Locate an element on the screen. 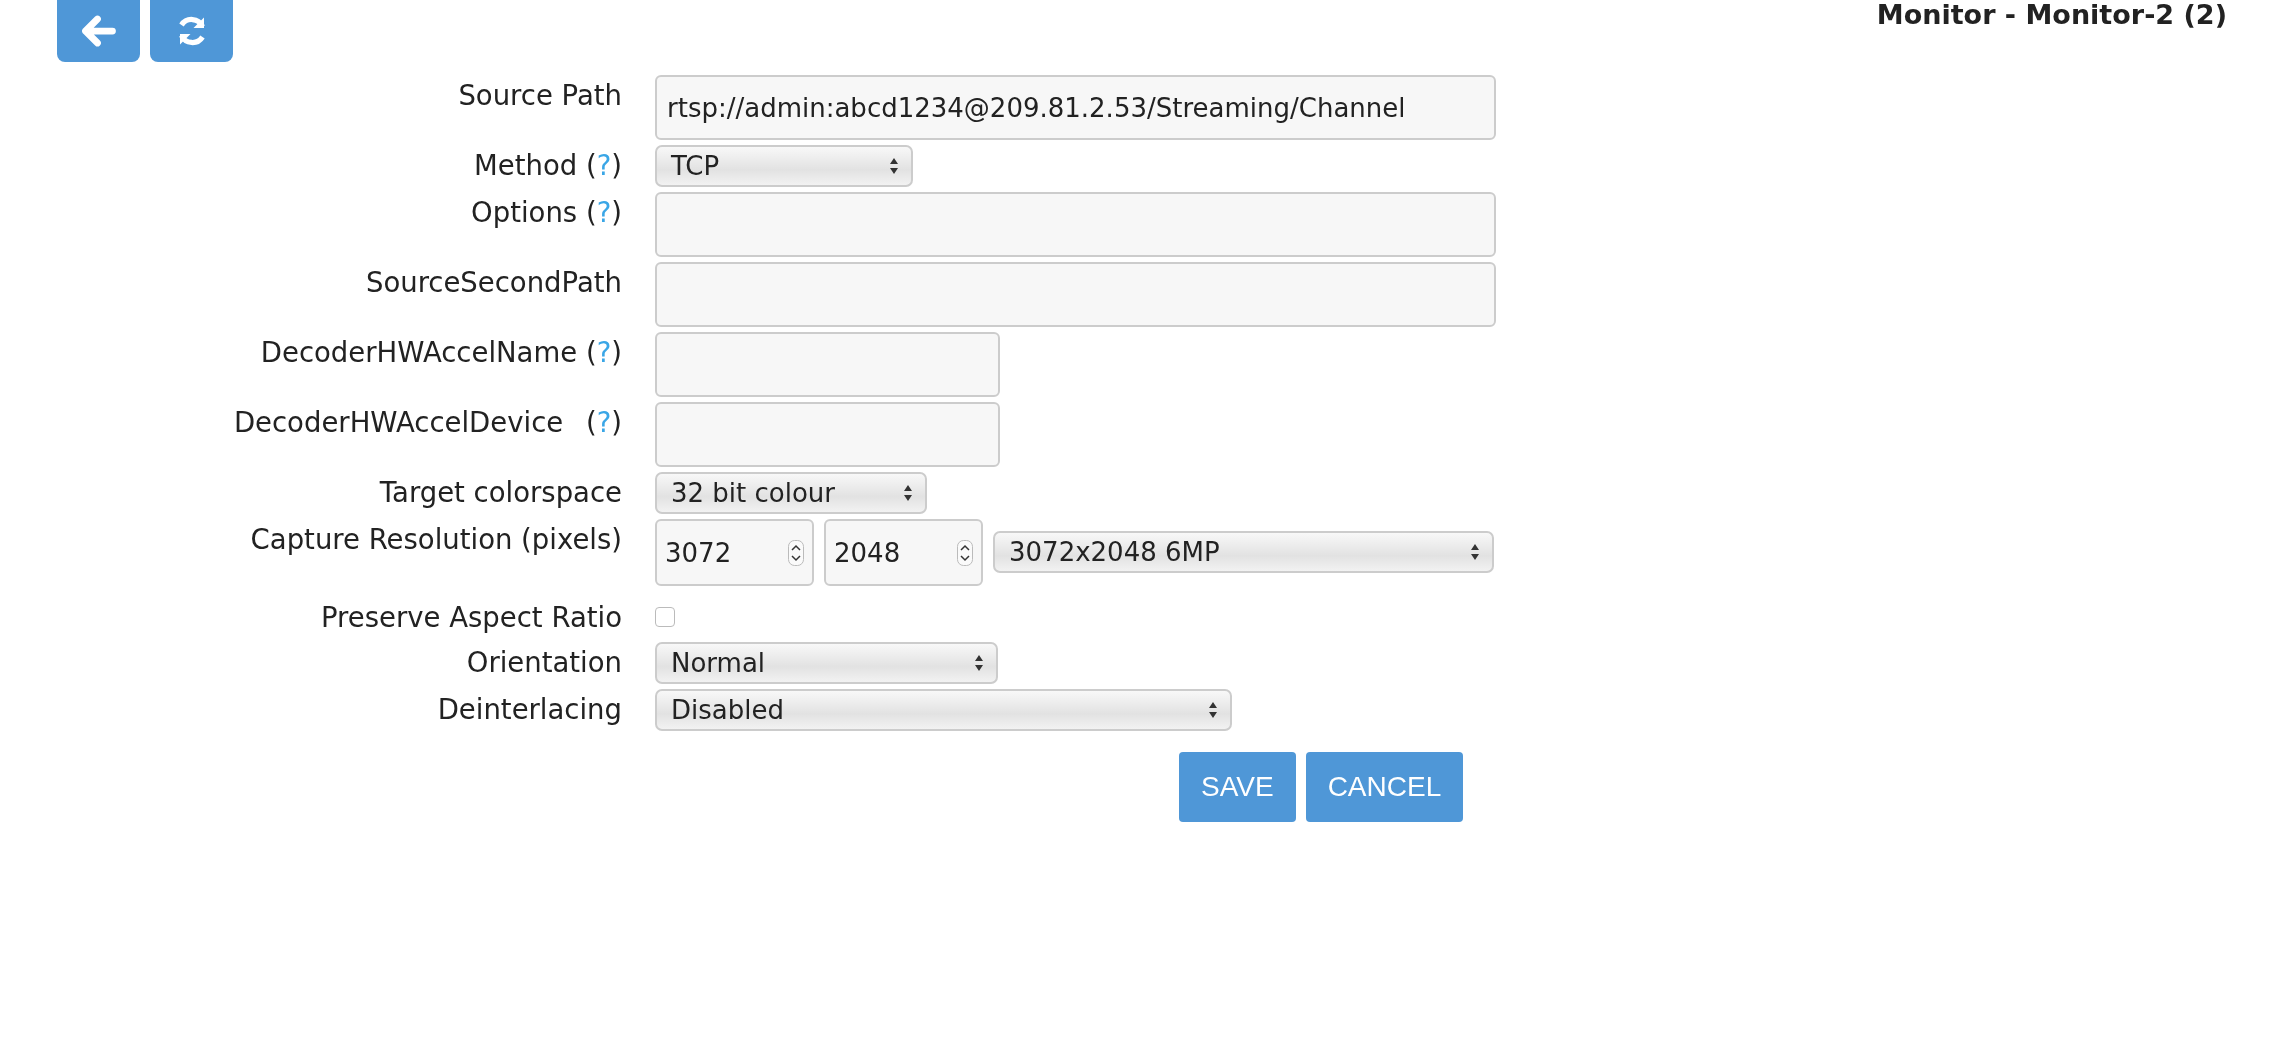 Image resolution: width=2280 pixels, height=1042 pixels. field-label: Preserve Aspect Ratio is located at coordinates (471, 617).